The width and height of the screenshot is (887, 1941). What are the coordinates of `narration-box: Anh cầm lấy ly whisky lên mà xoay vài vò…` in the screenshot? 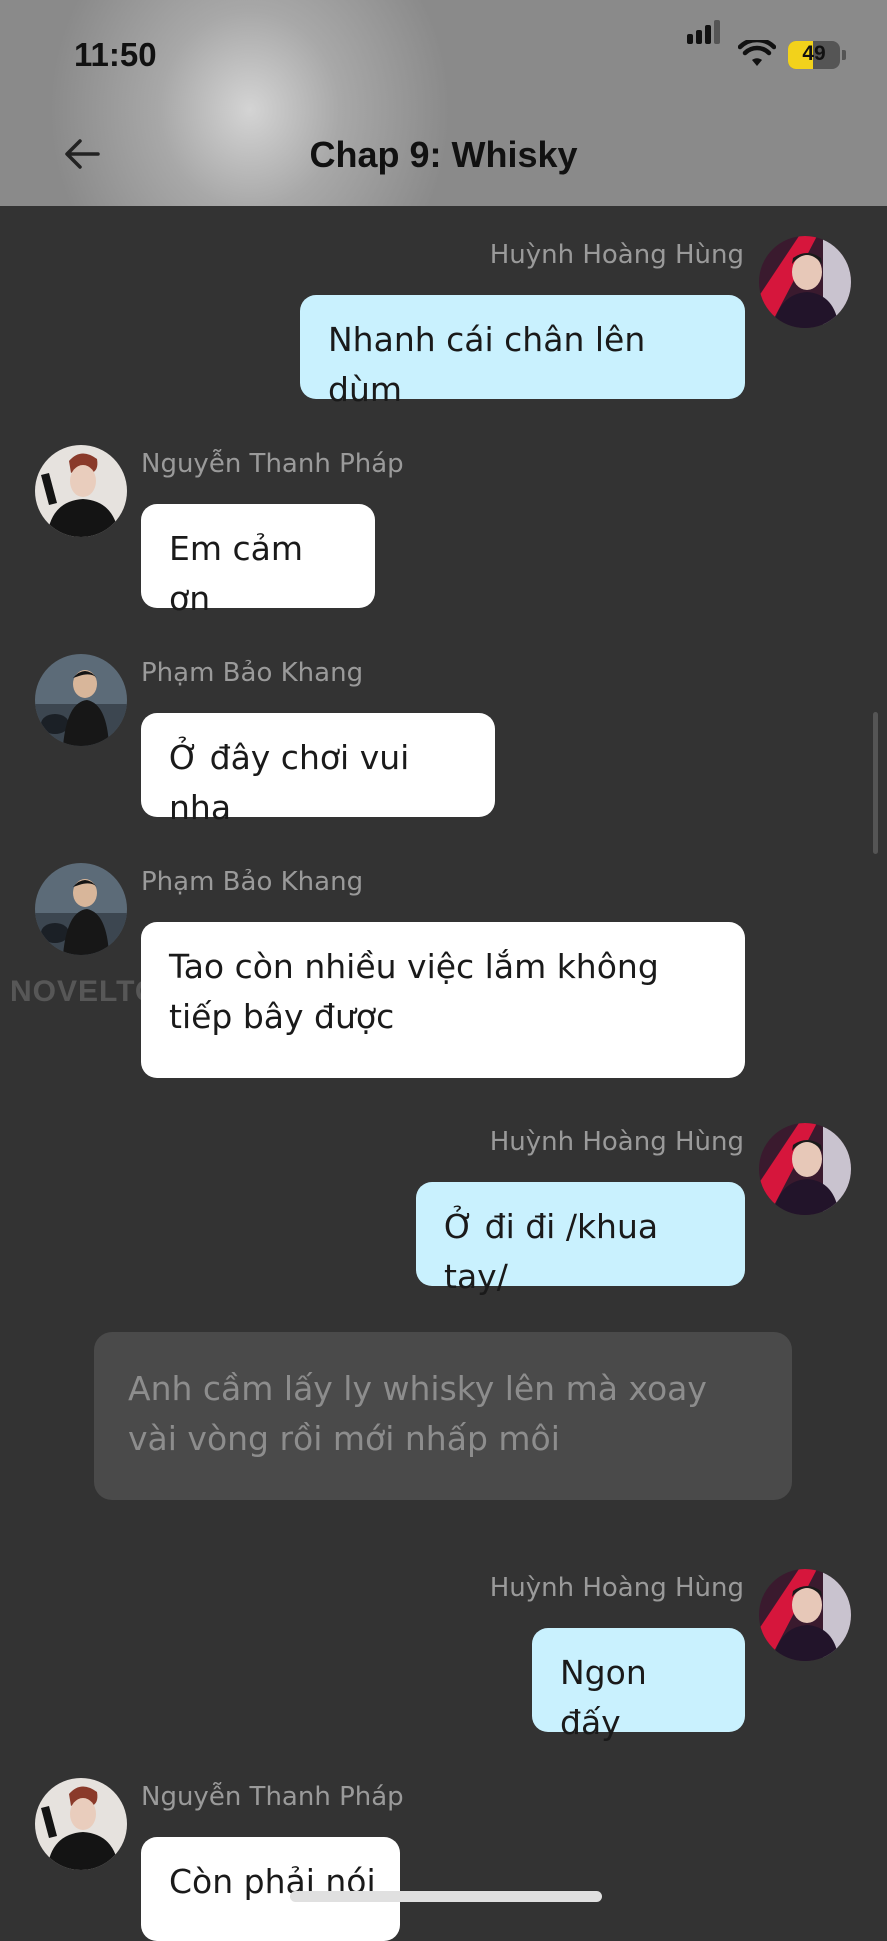 It's located at (443, 1416).